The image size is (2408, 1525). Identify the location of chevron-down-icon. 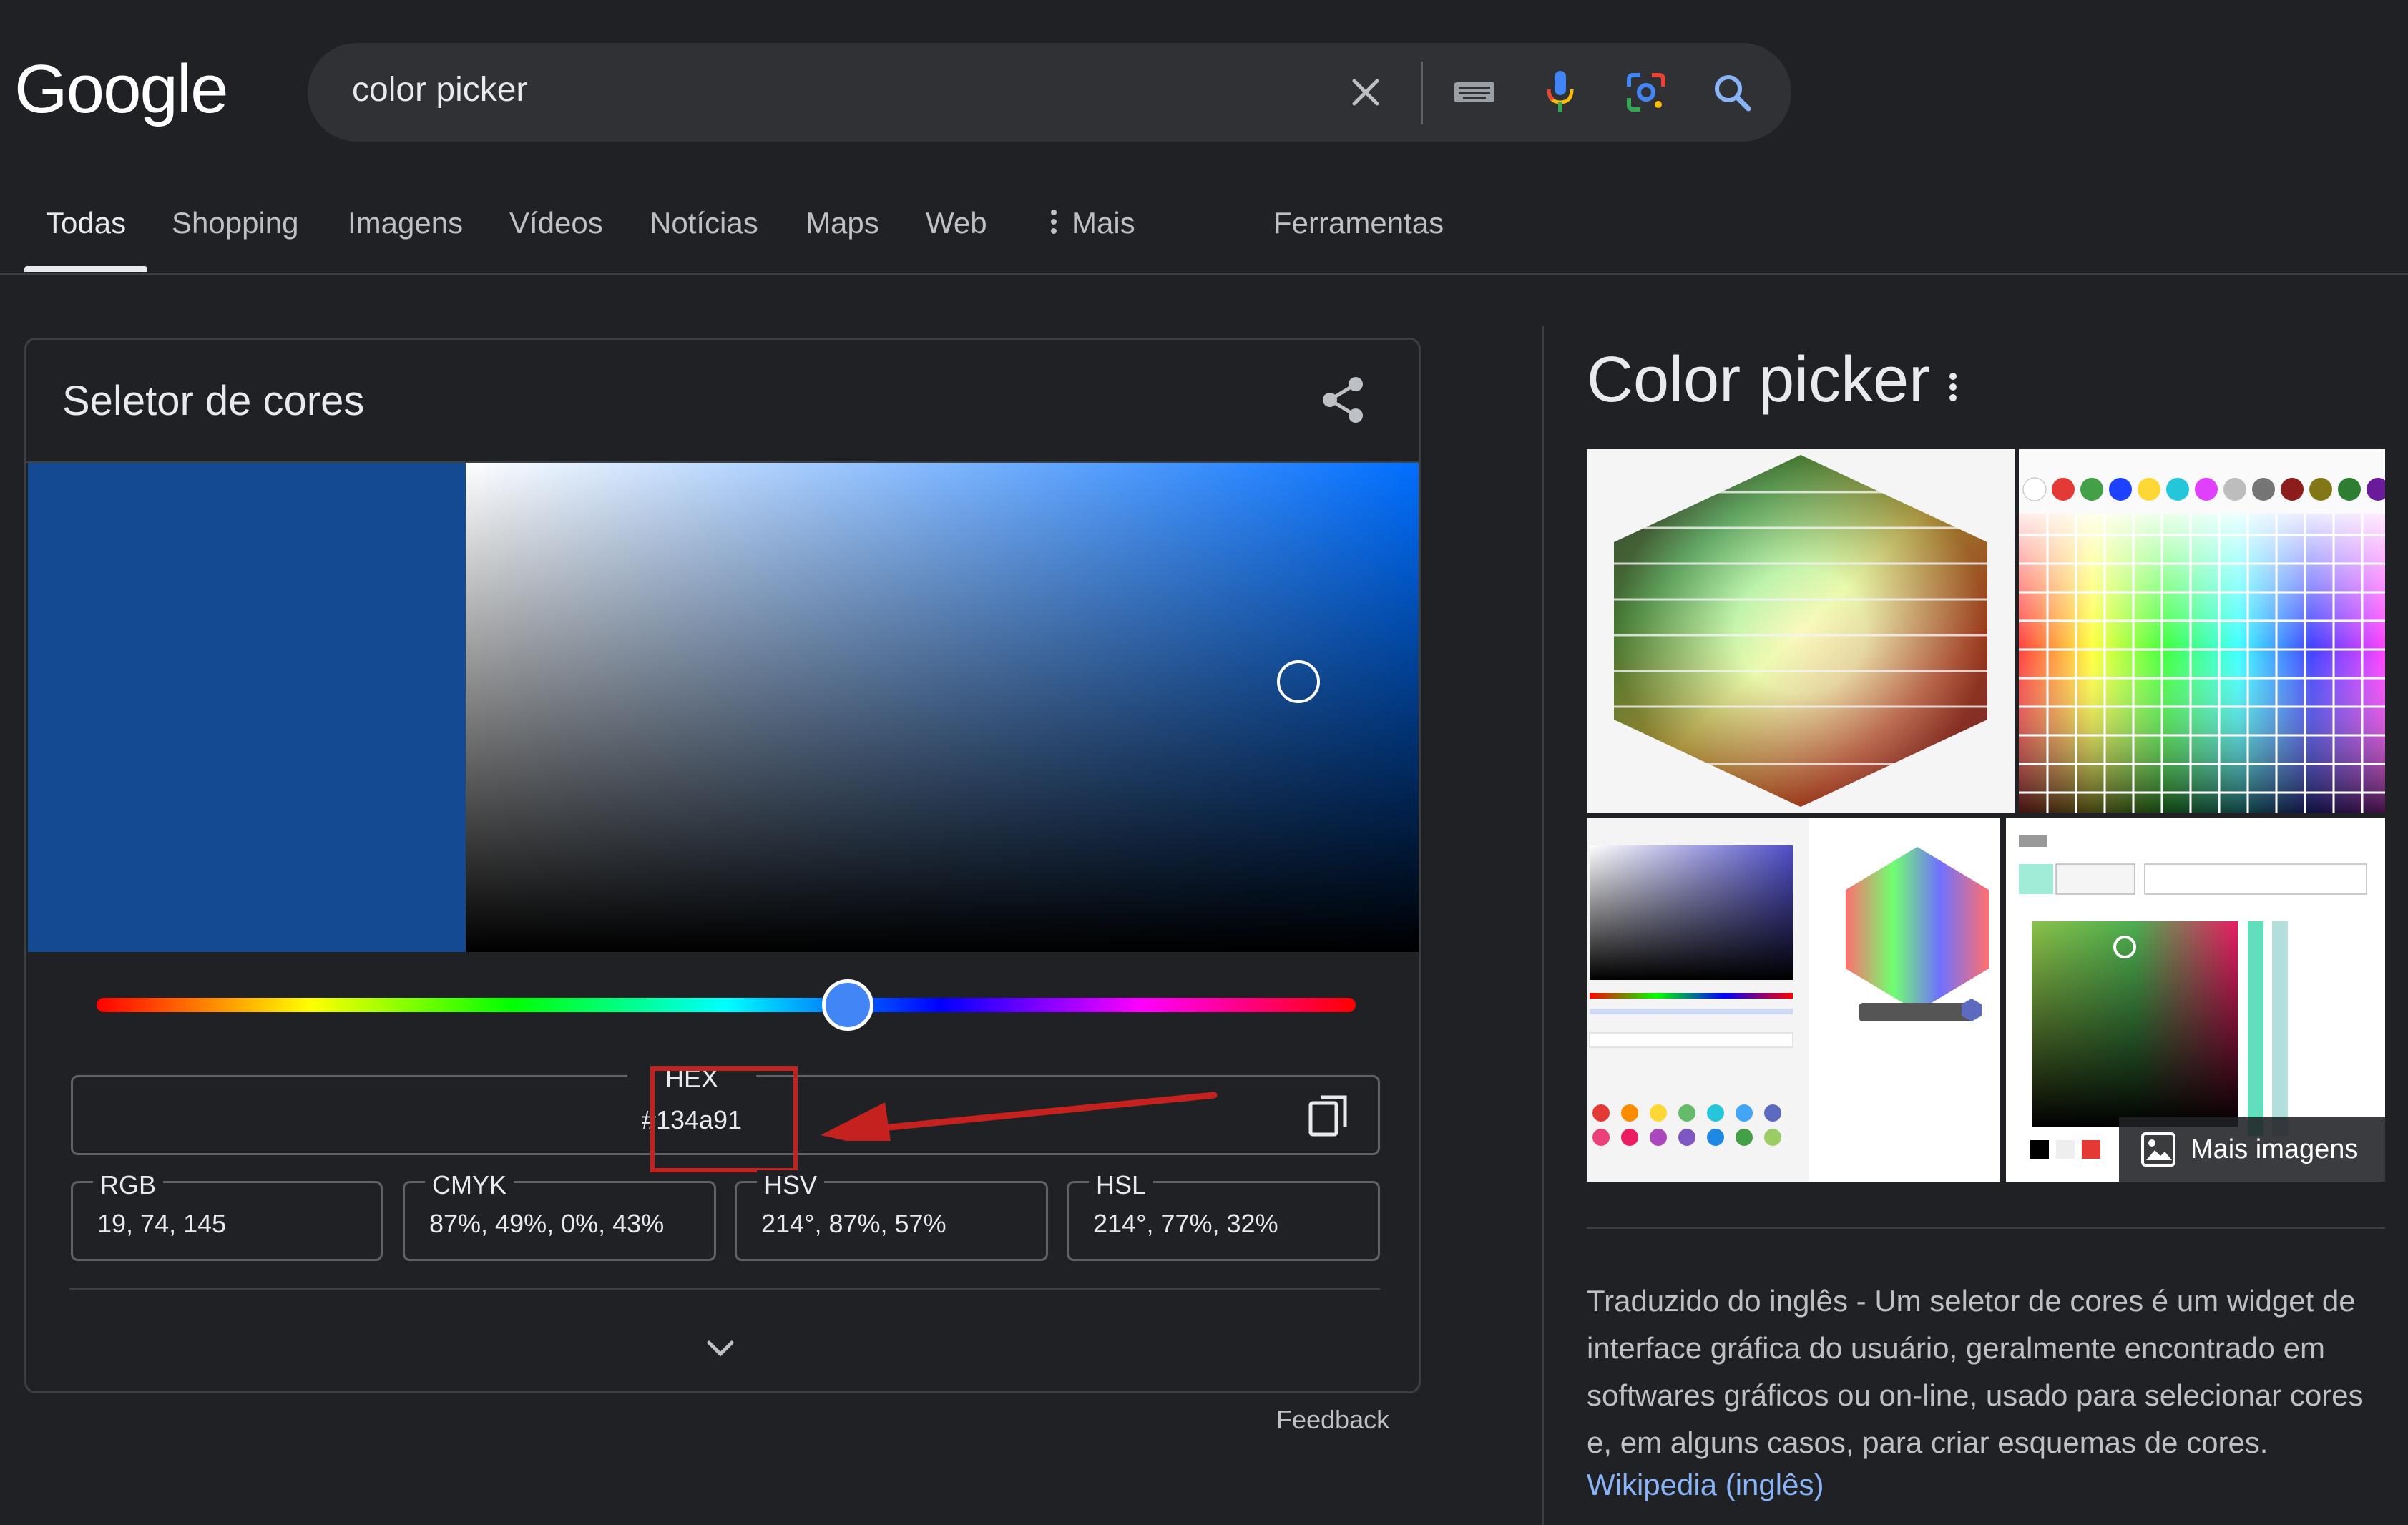
(720, 1348).